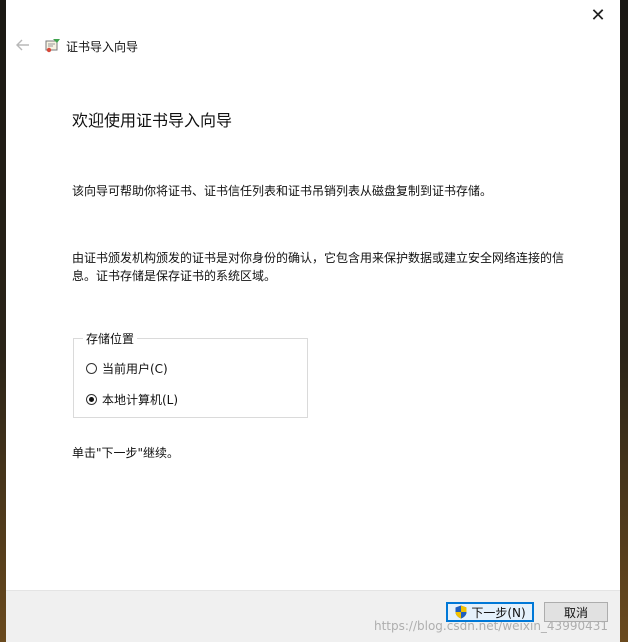 The width and height of the screenshot is (628, 642). I want to click on back-button, so click(23, 45).